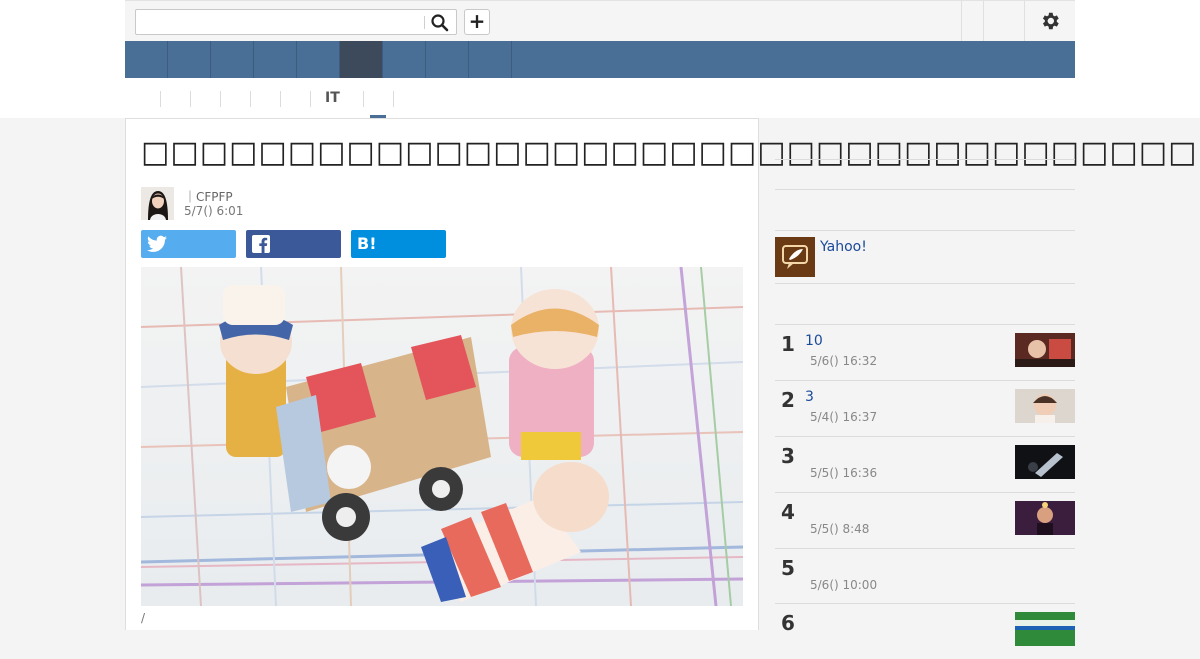 Image resolution: width=1200 pixels, height=659 pixels. Describe the element at coordinates (788, 400) in the screenshot. I see `rank-number: 2` at that location.